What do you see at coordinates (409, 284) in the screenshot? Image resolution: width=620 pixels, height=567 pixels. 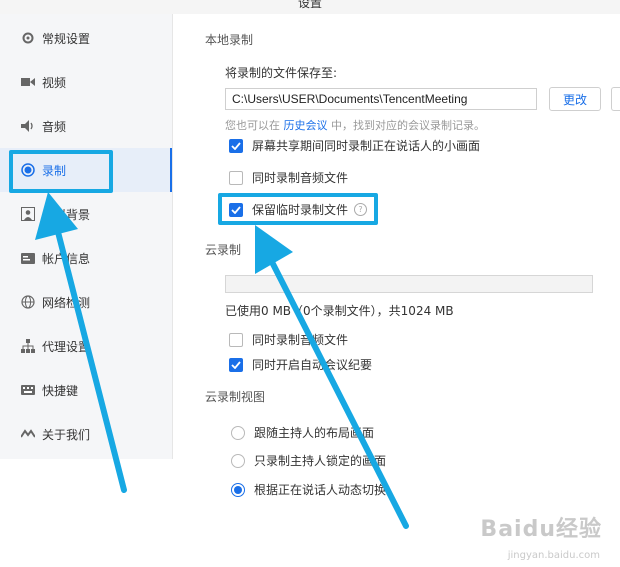 I see `cloud-storage-progress` at bounding box center [409, 284].